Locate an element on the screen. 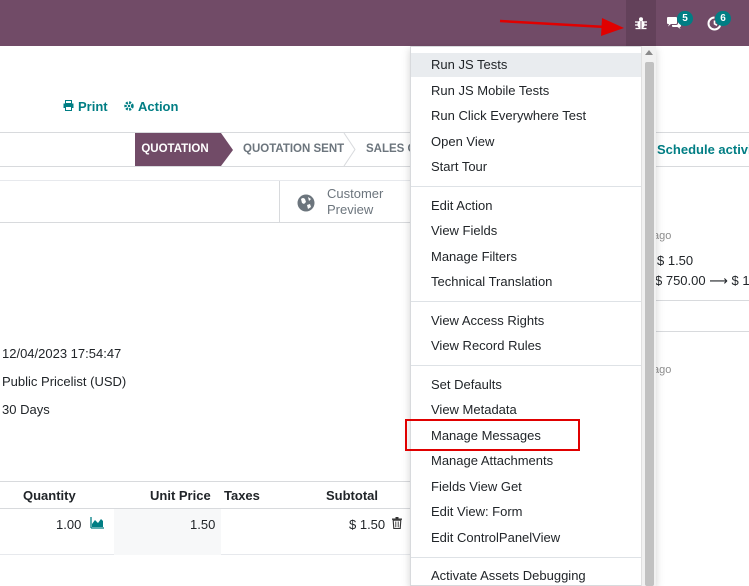  area-chart-icon is located at coordinates (97, 524).